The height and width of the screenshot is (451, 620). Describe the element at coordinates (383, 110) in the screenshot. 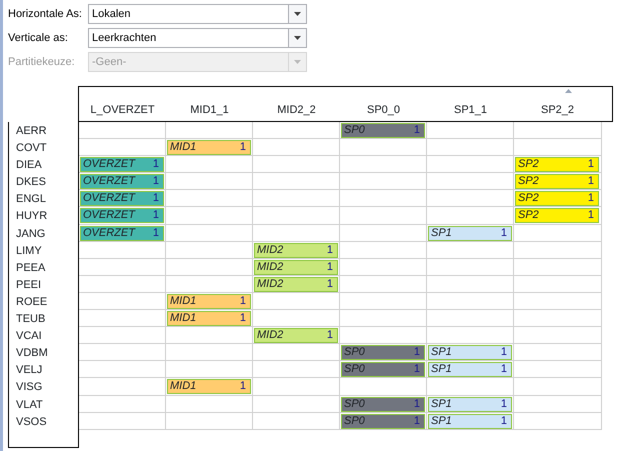

I see `column-header: SP0_0` at that location.